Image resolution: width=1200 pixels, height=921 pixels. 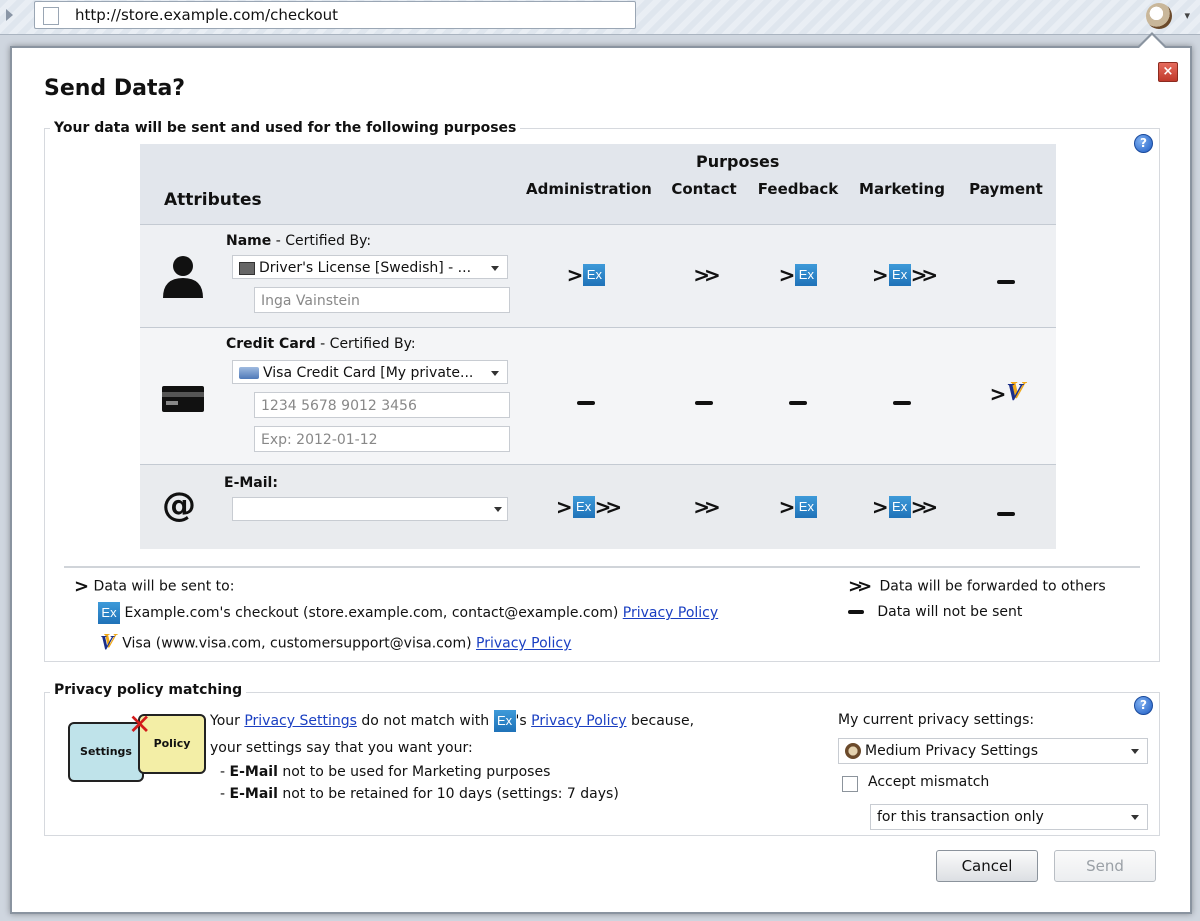 I want to click on visa-privacy-policy-link: Privacy Policy, so click(x=523, y=644).